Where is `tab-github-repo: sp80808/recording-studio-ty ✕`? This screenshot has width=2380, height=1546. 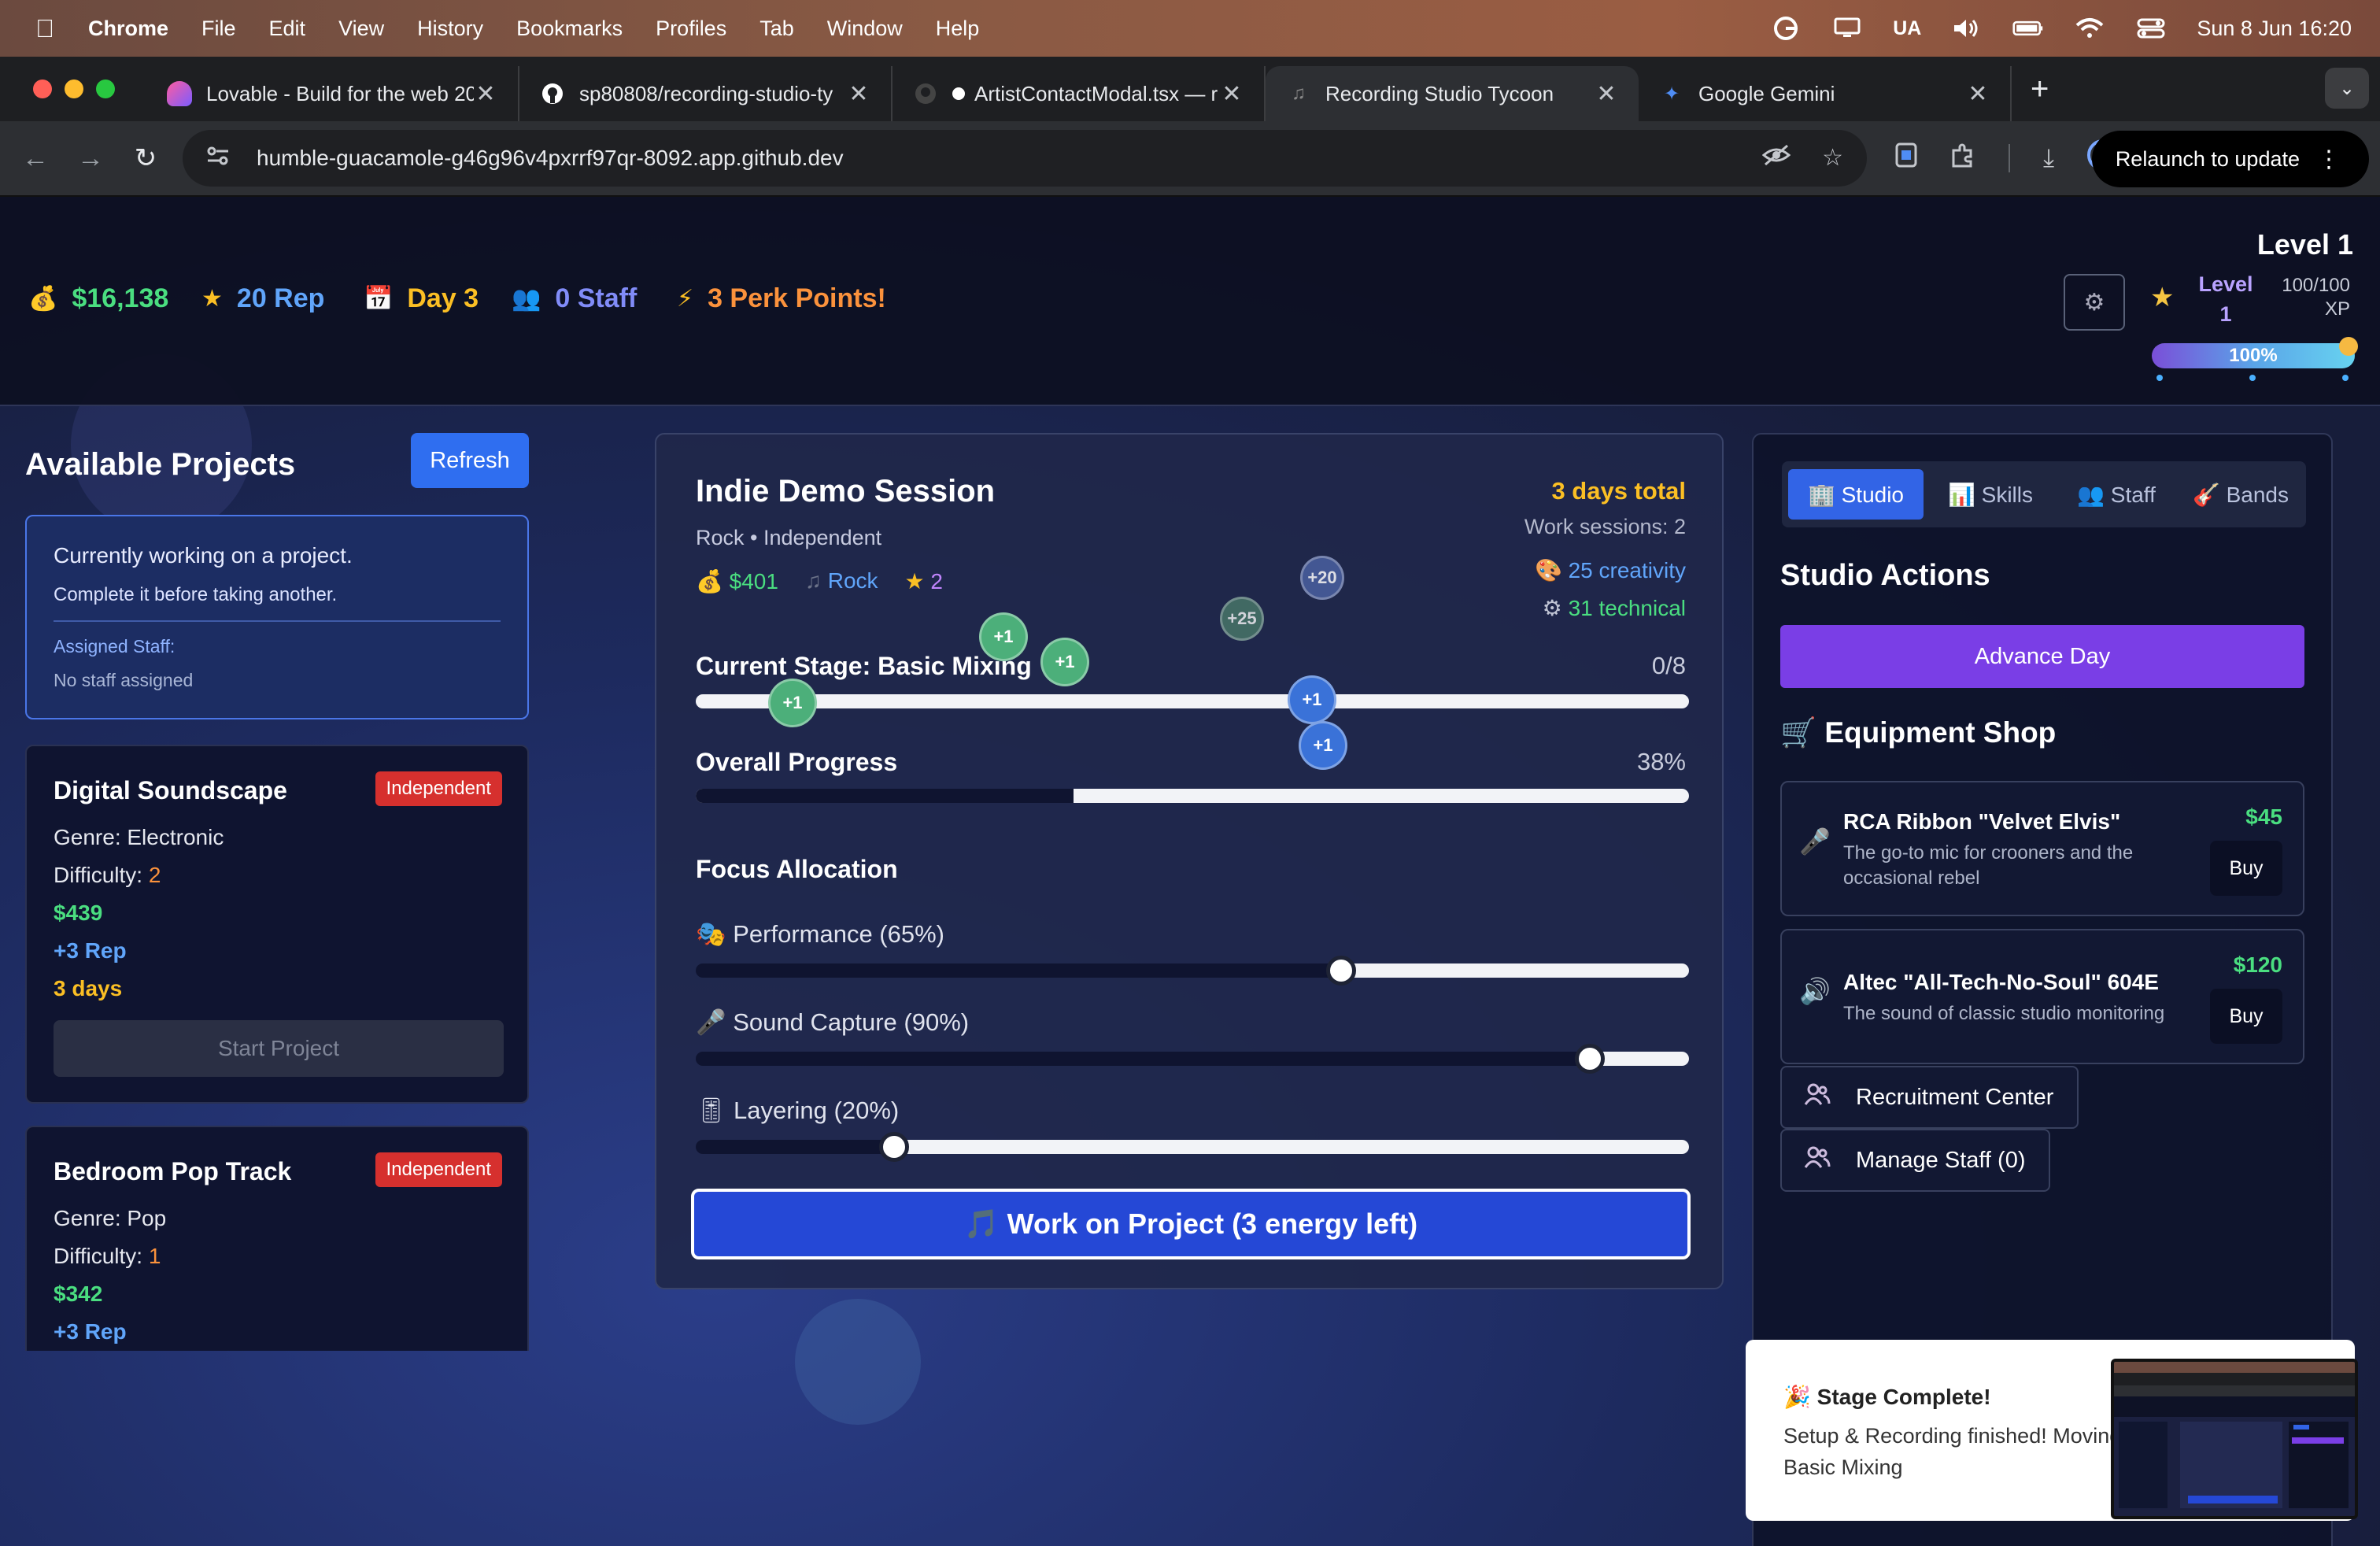 tab-github-repo: sp80808/recording-studio-ty ✕ is located at coordinates (706, 94).